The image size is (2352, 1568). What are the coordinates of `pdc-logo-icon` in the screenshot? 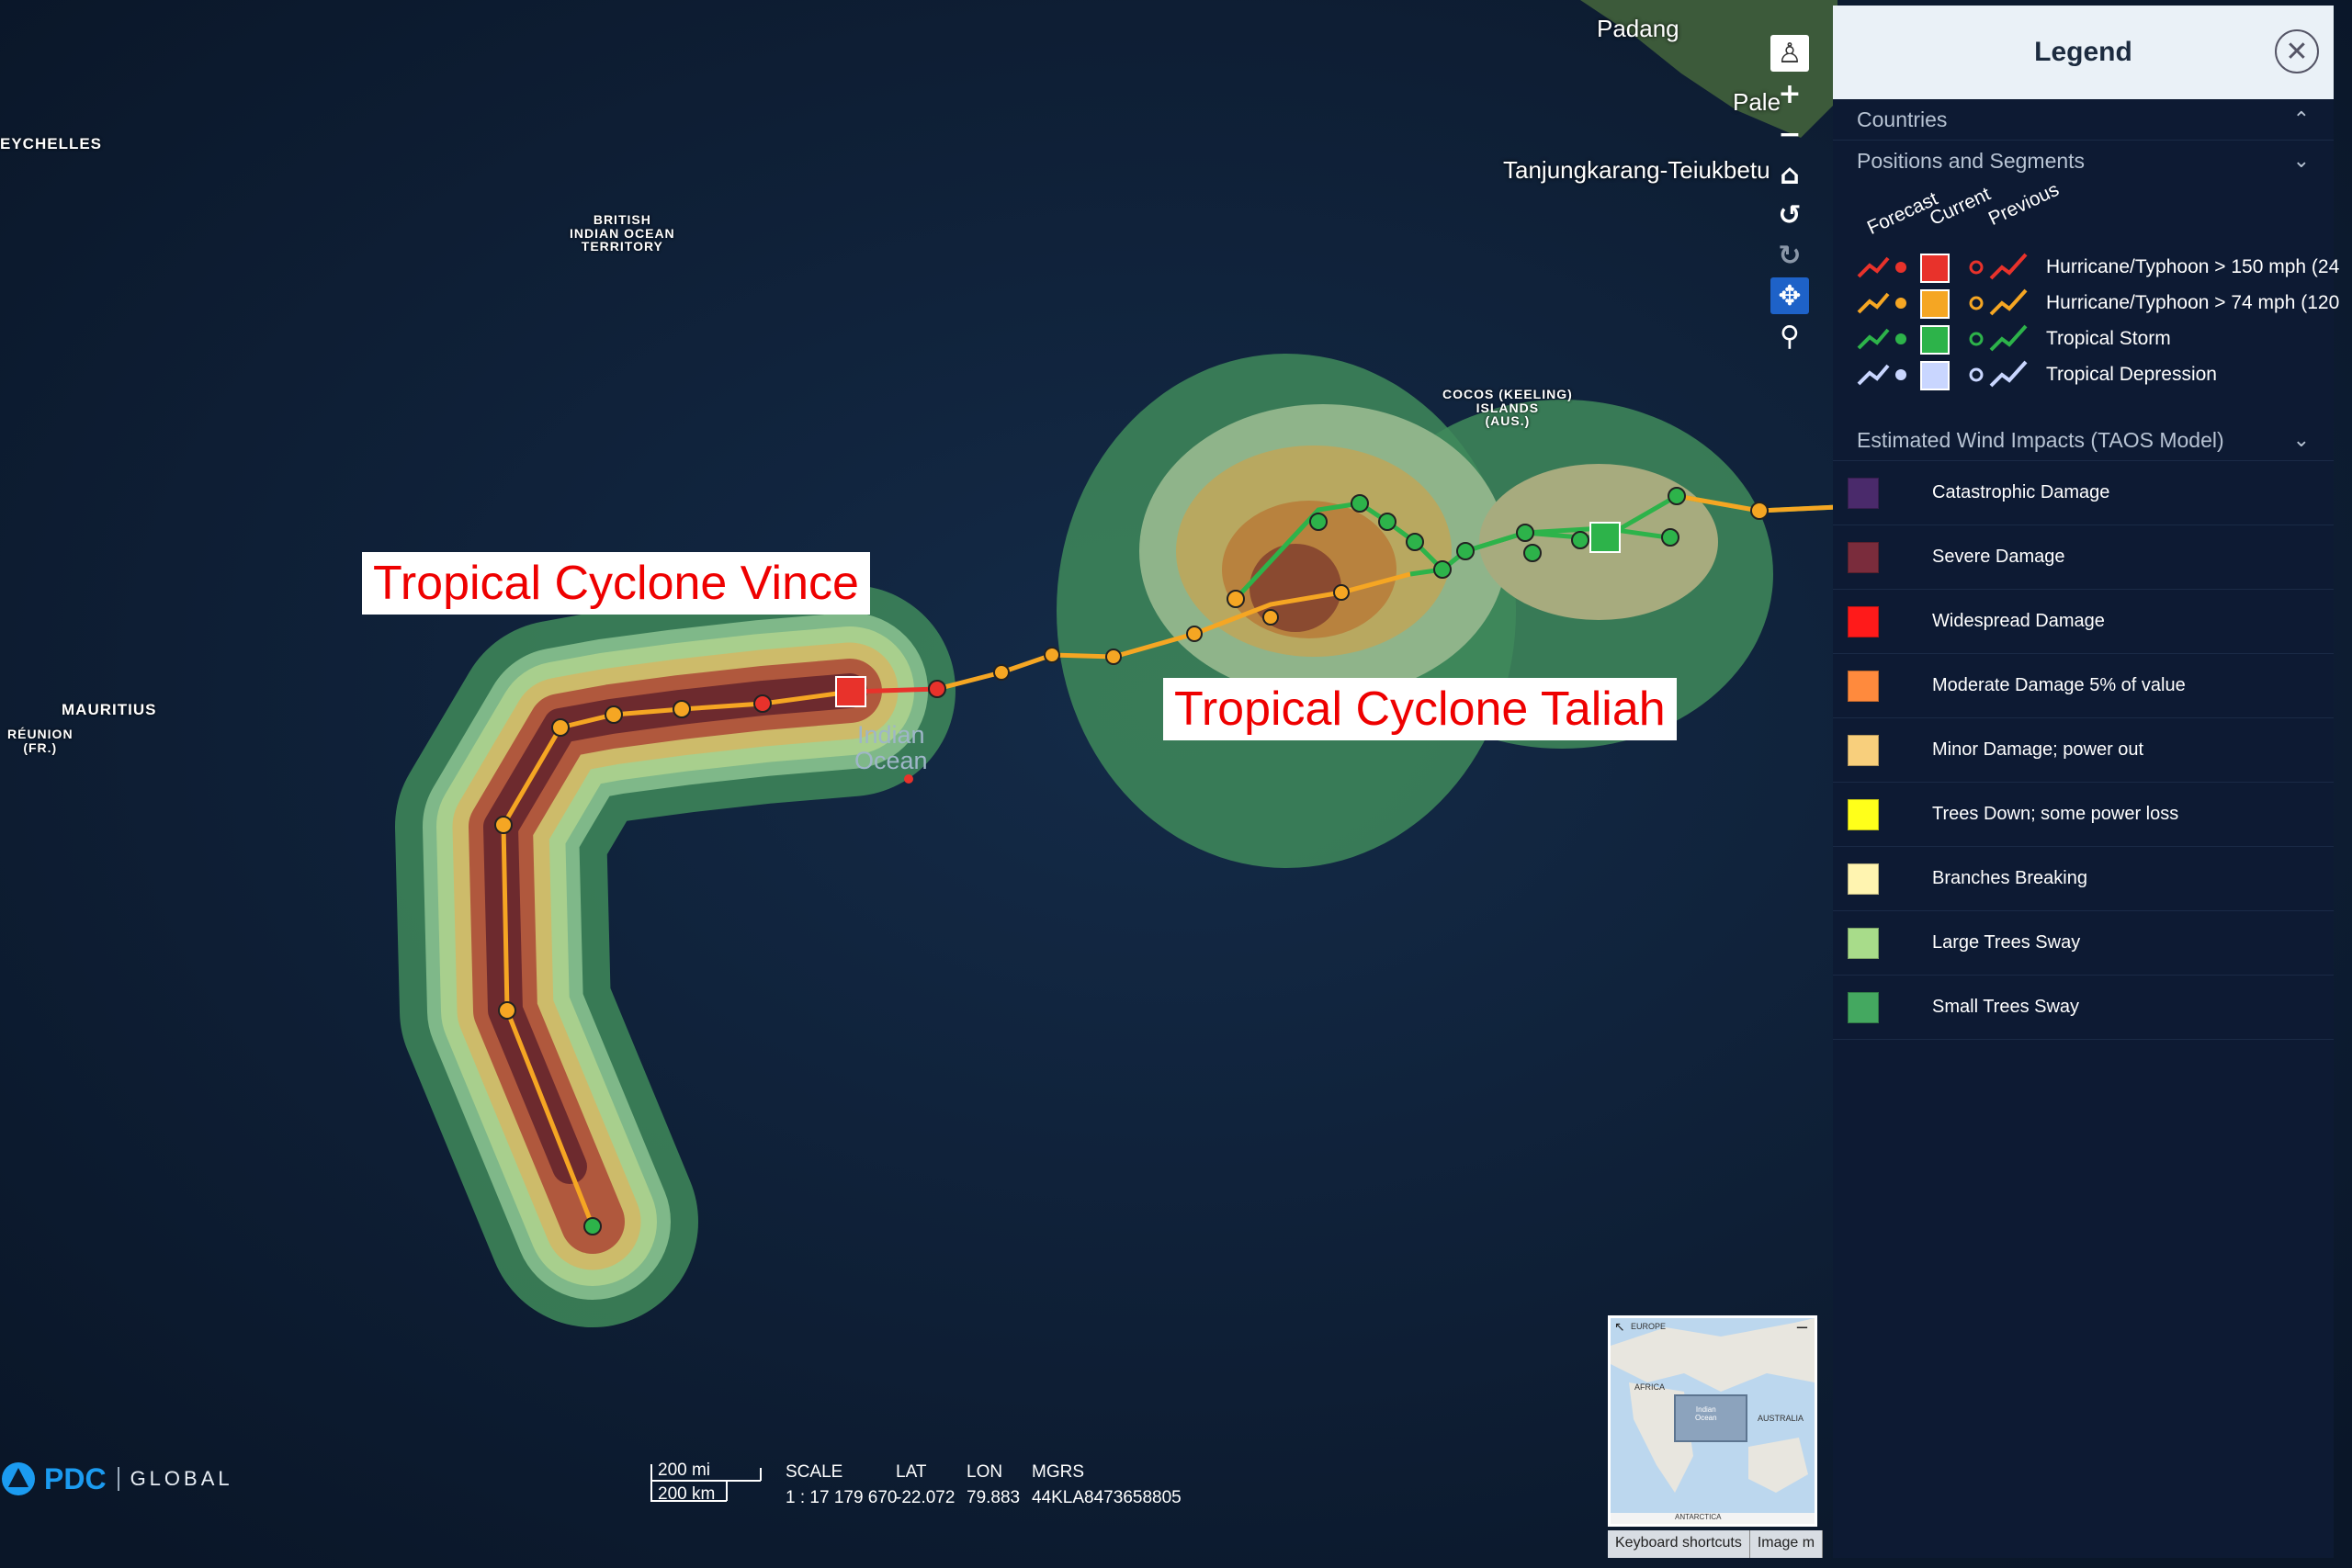 It's located at (18, 1478).